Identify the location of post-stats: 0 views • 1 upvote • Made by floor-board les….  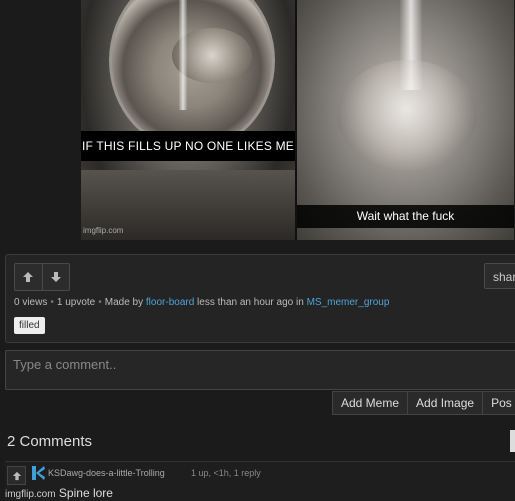
(202, 302).